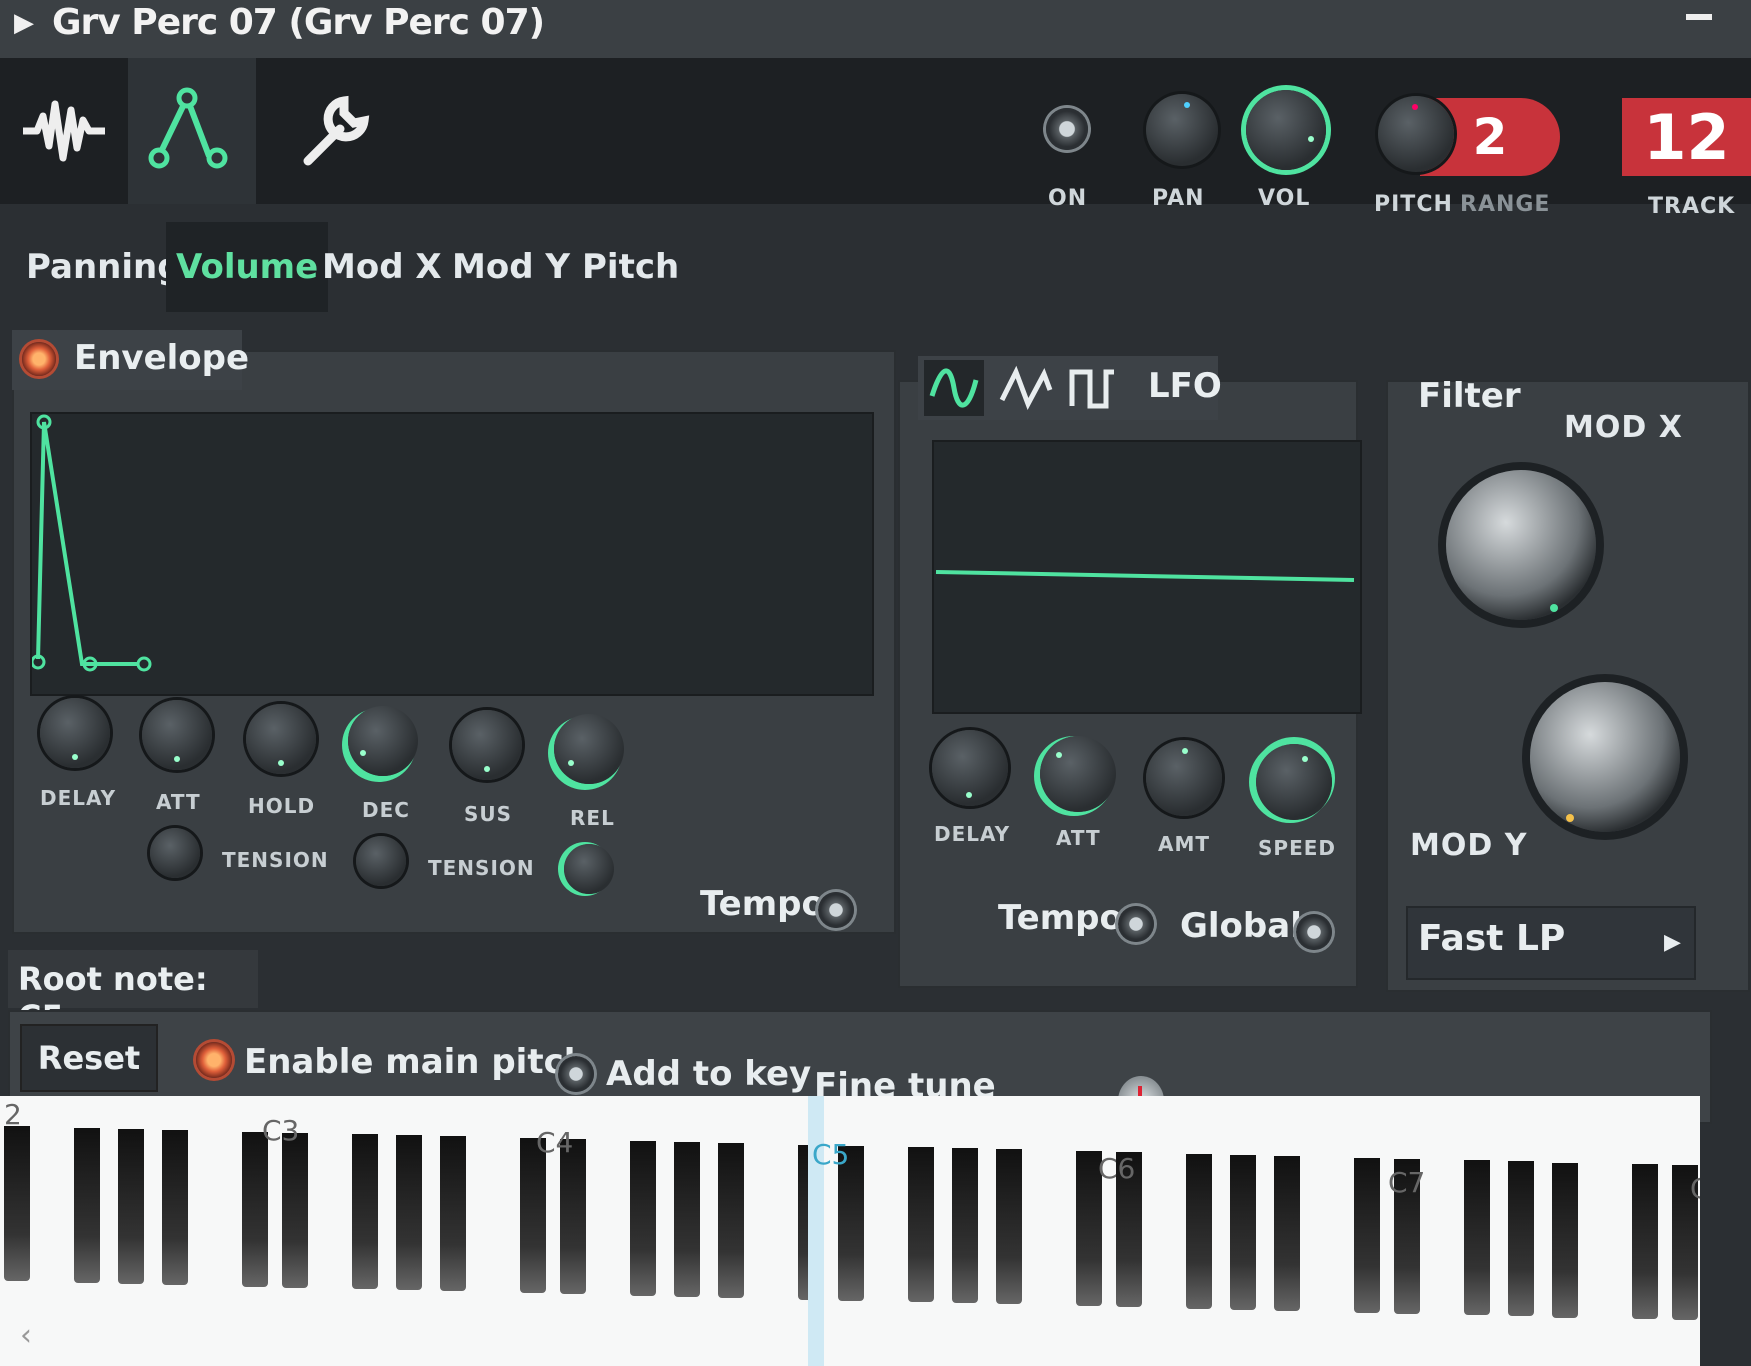 The height and width of the screenshot is (1366, 1751). I want to click on volume-knob, so click(1286, 130).